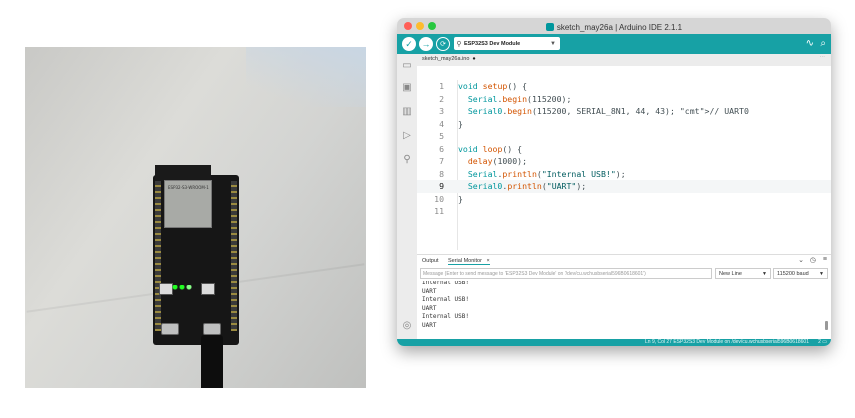  Describe the element at coordinates (546, 173) in the screenshot. I see `code-text: Serial.println("Internal USB!");` at that location.